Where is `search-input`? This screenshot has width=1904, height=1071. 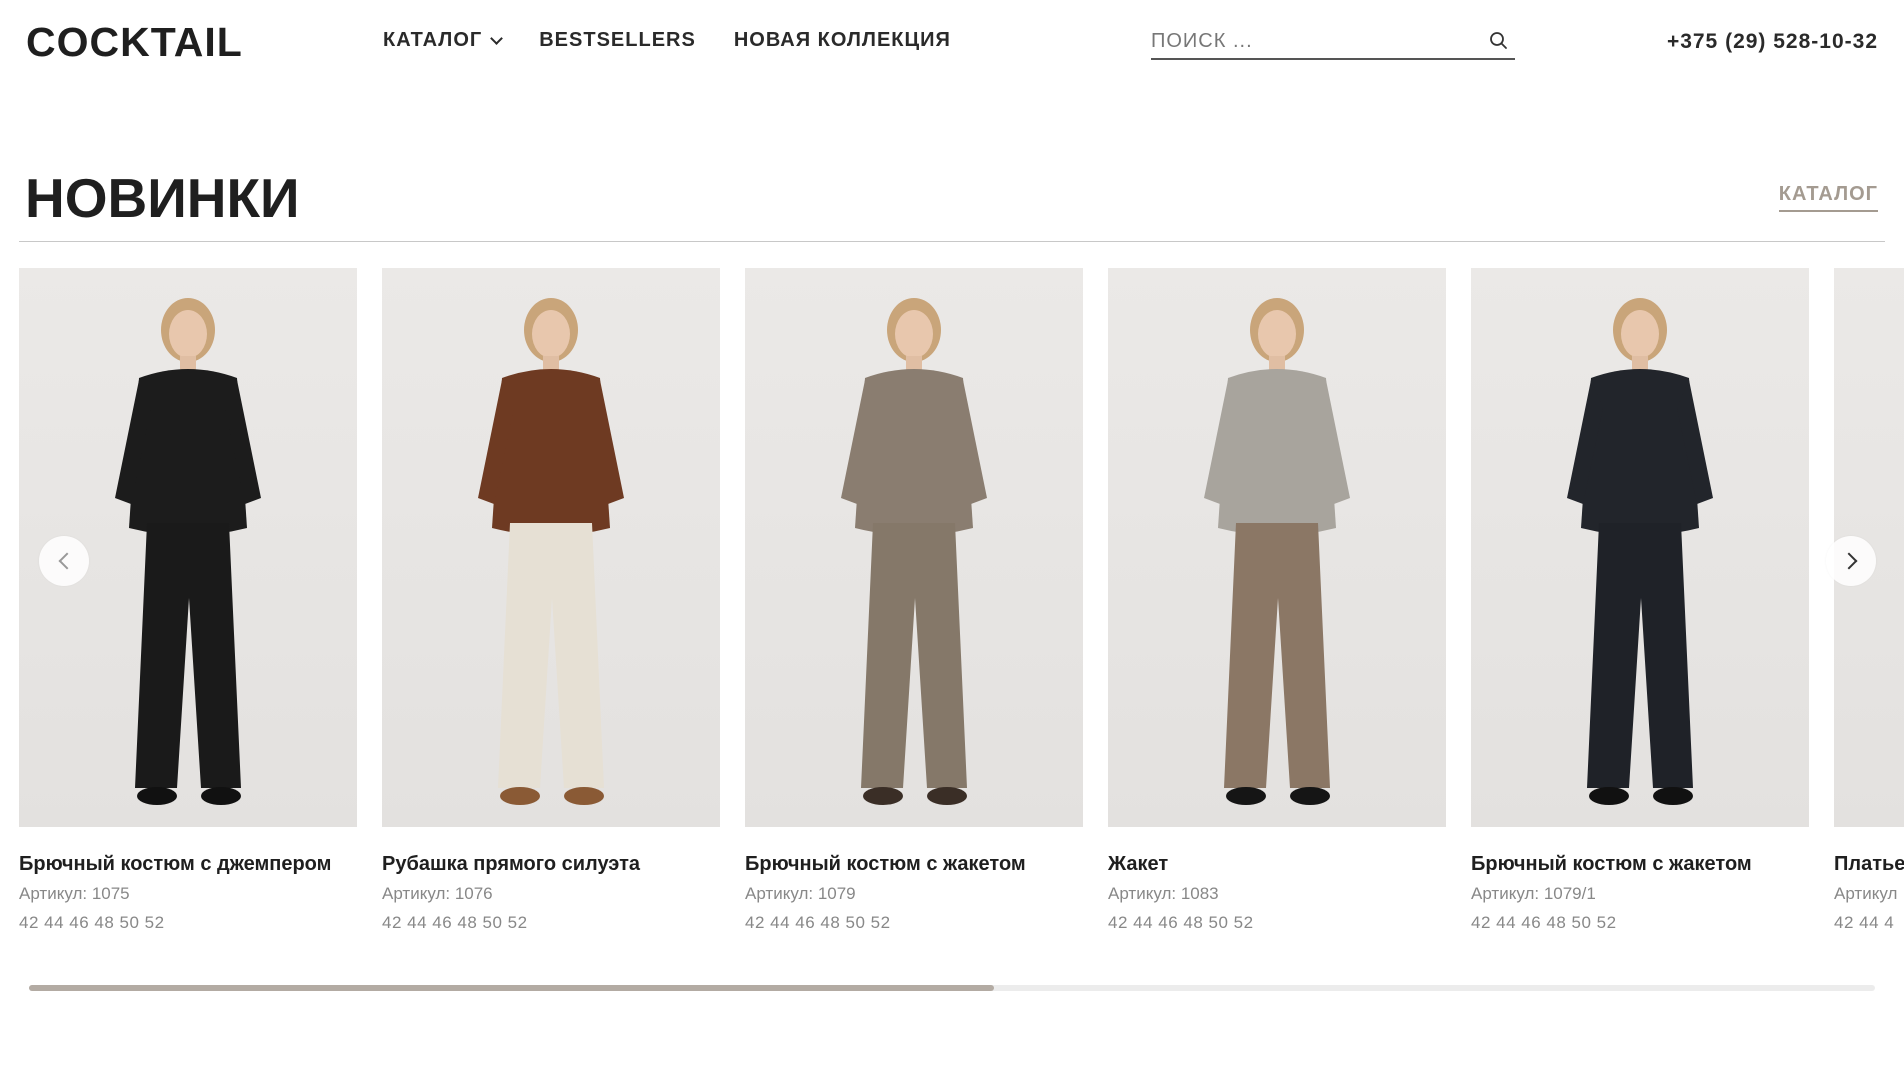 search-input is located at coordinates (1319, 41).